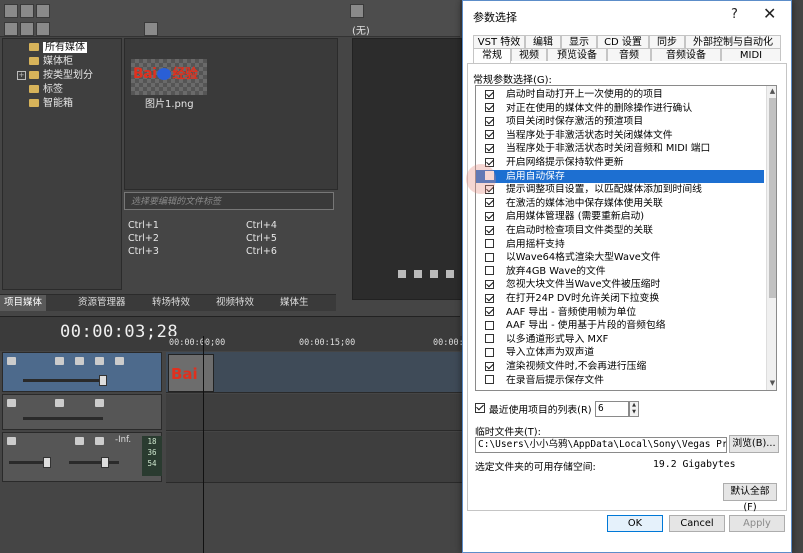 This screenshot has height=553, width=803. Describe the element at coordinates (492, 55) in the screenshot. I see `tab-general: 常规` at that location.